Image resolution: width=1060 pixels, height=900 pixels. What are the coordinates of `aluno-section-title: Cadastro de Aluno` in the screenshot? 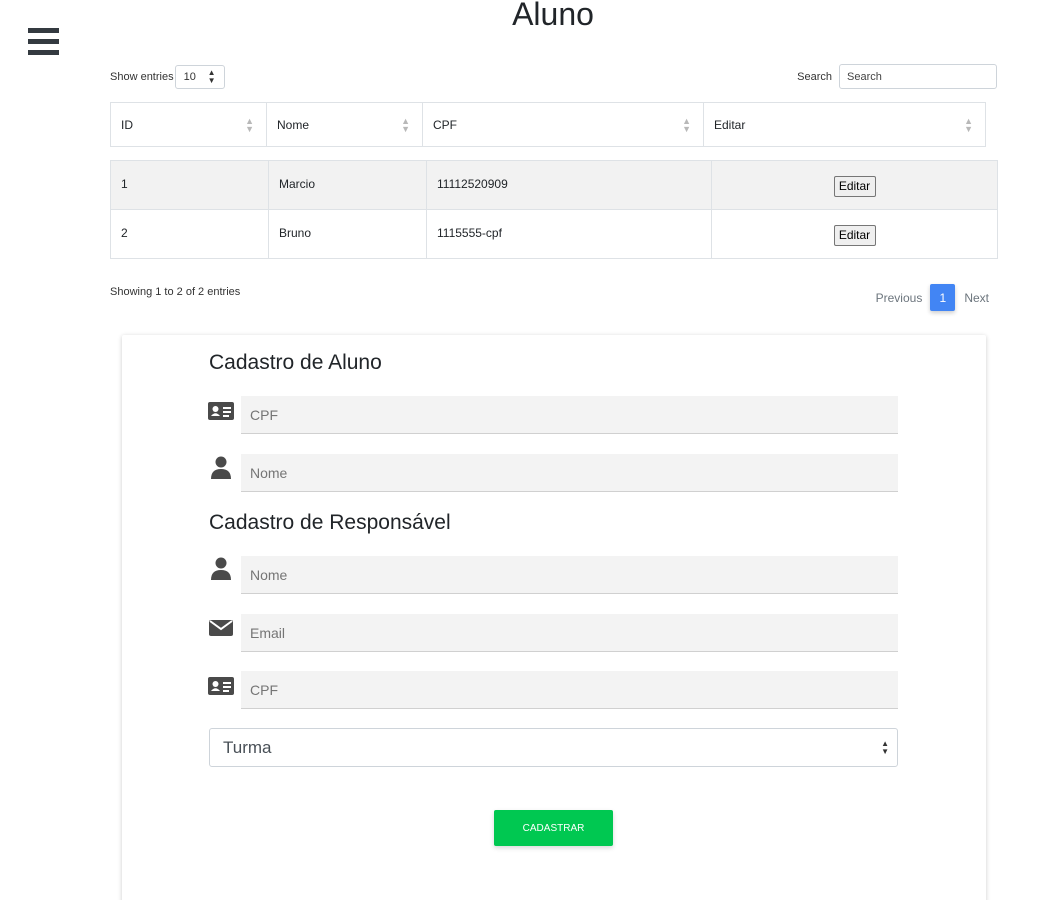 It's located at (295, 362).